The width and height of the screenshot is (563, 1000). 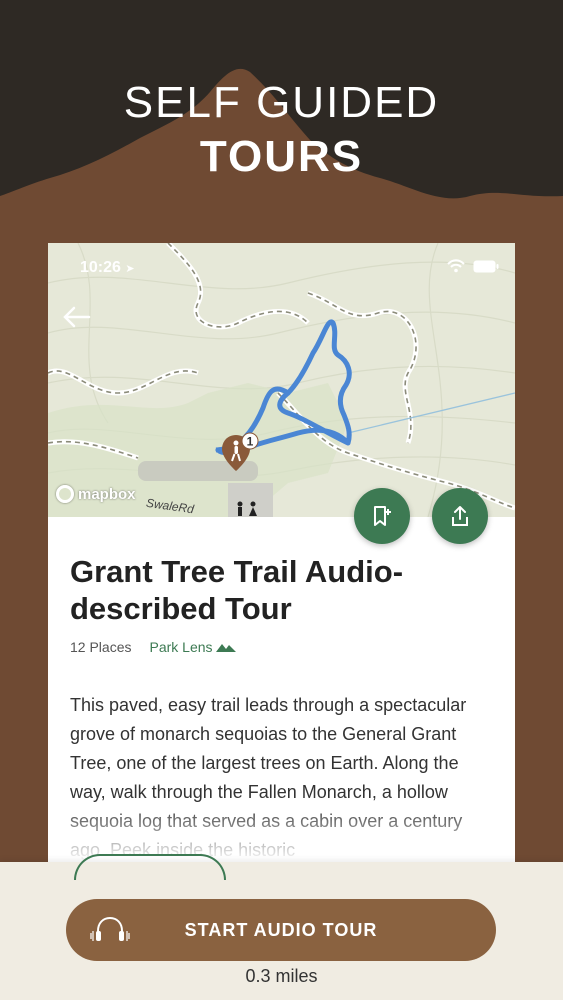 I want to click on start-audio-tour-button: START AUDIO TOUR, so click(x=281, y=930).